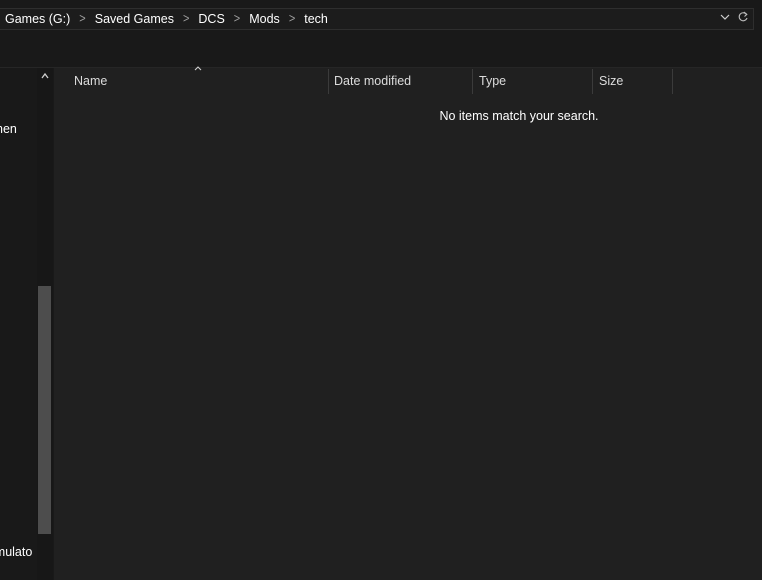  Describe the element at coordinates (27, 324) in the screenshot. I see `navigation-pane: nen imulato` at that location.